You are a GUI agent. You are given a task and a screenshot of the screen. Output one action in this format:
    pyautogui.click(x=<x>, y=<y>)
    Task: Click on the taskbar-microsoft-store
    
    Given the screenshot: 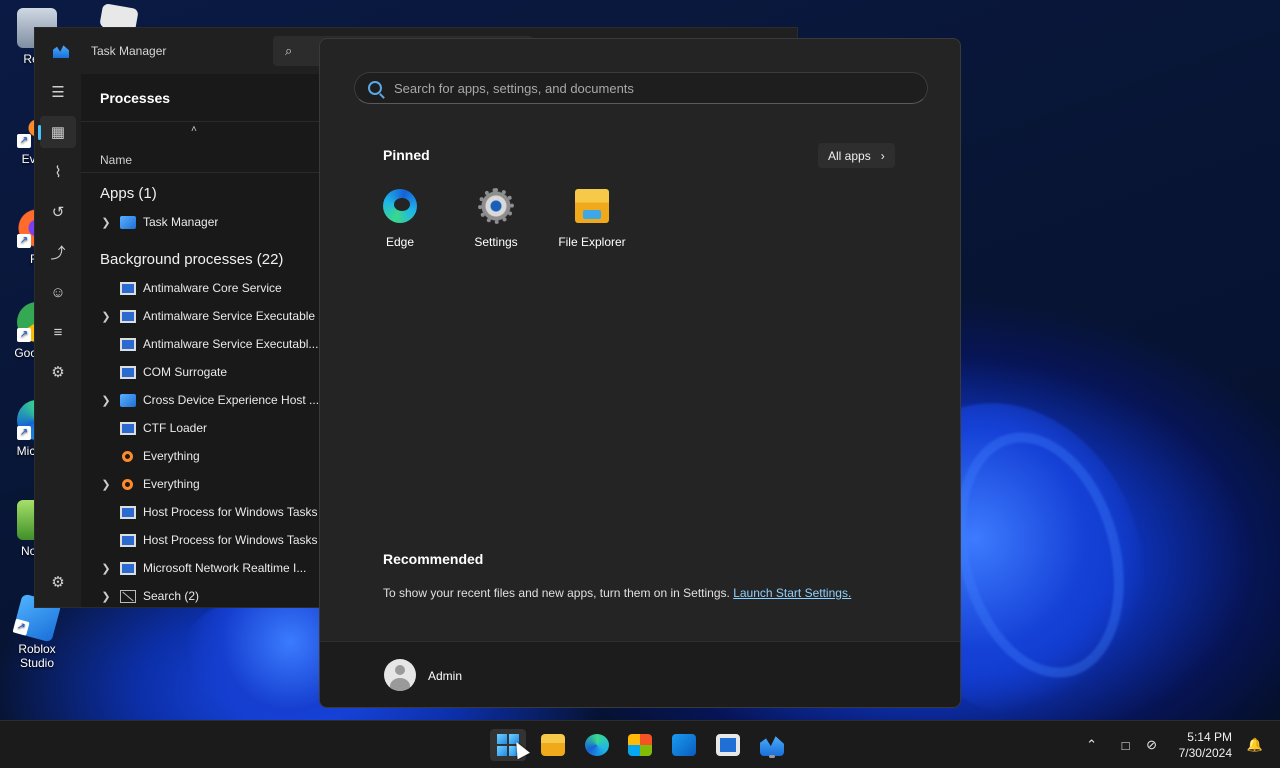 What is the action you would take?
    pyautogui.click(x=640, y=745)
    